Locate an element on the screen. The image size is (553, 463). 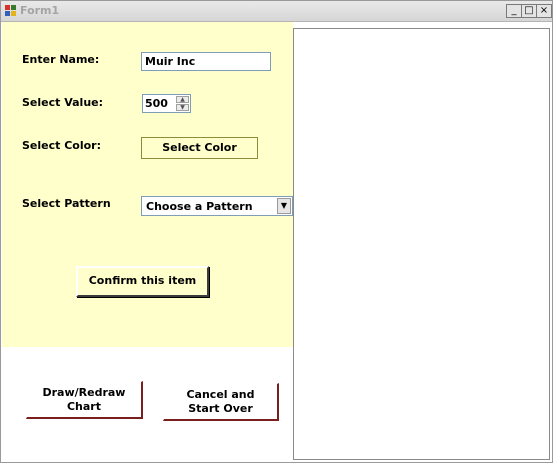
color-label: Select Color: is located at coordinates (62, 145).